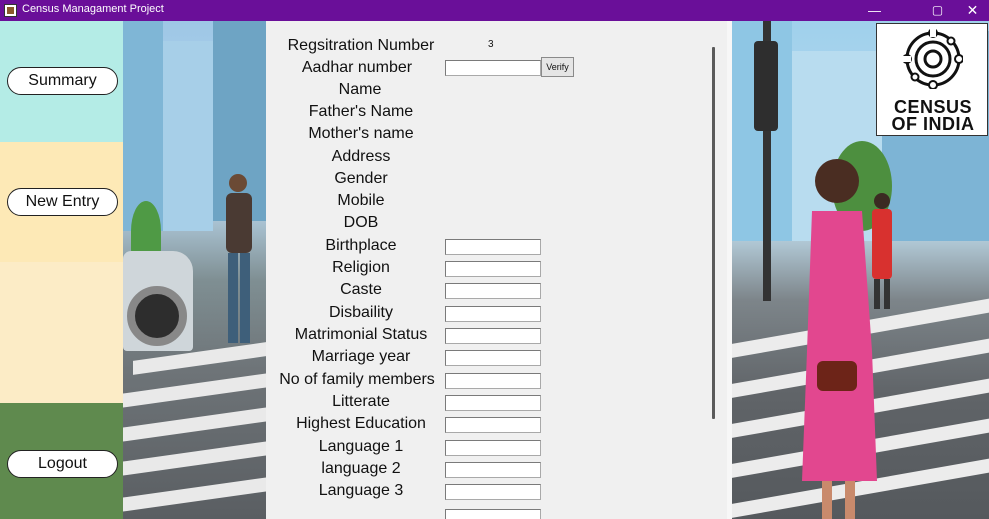 The width and height of the screenshot is (989, 519). Describe the element at coordinates (361, 133) in the screenshot. I see `mother-name-label: Mother's name` at that location.